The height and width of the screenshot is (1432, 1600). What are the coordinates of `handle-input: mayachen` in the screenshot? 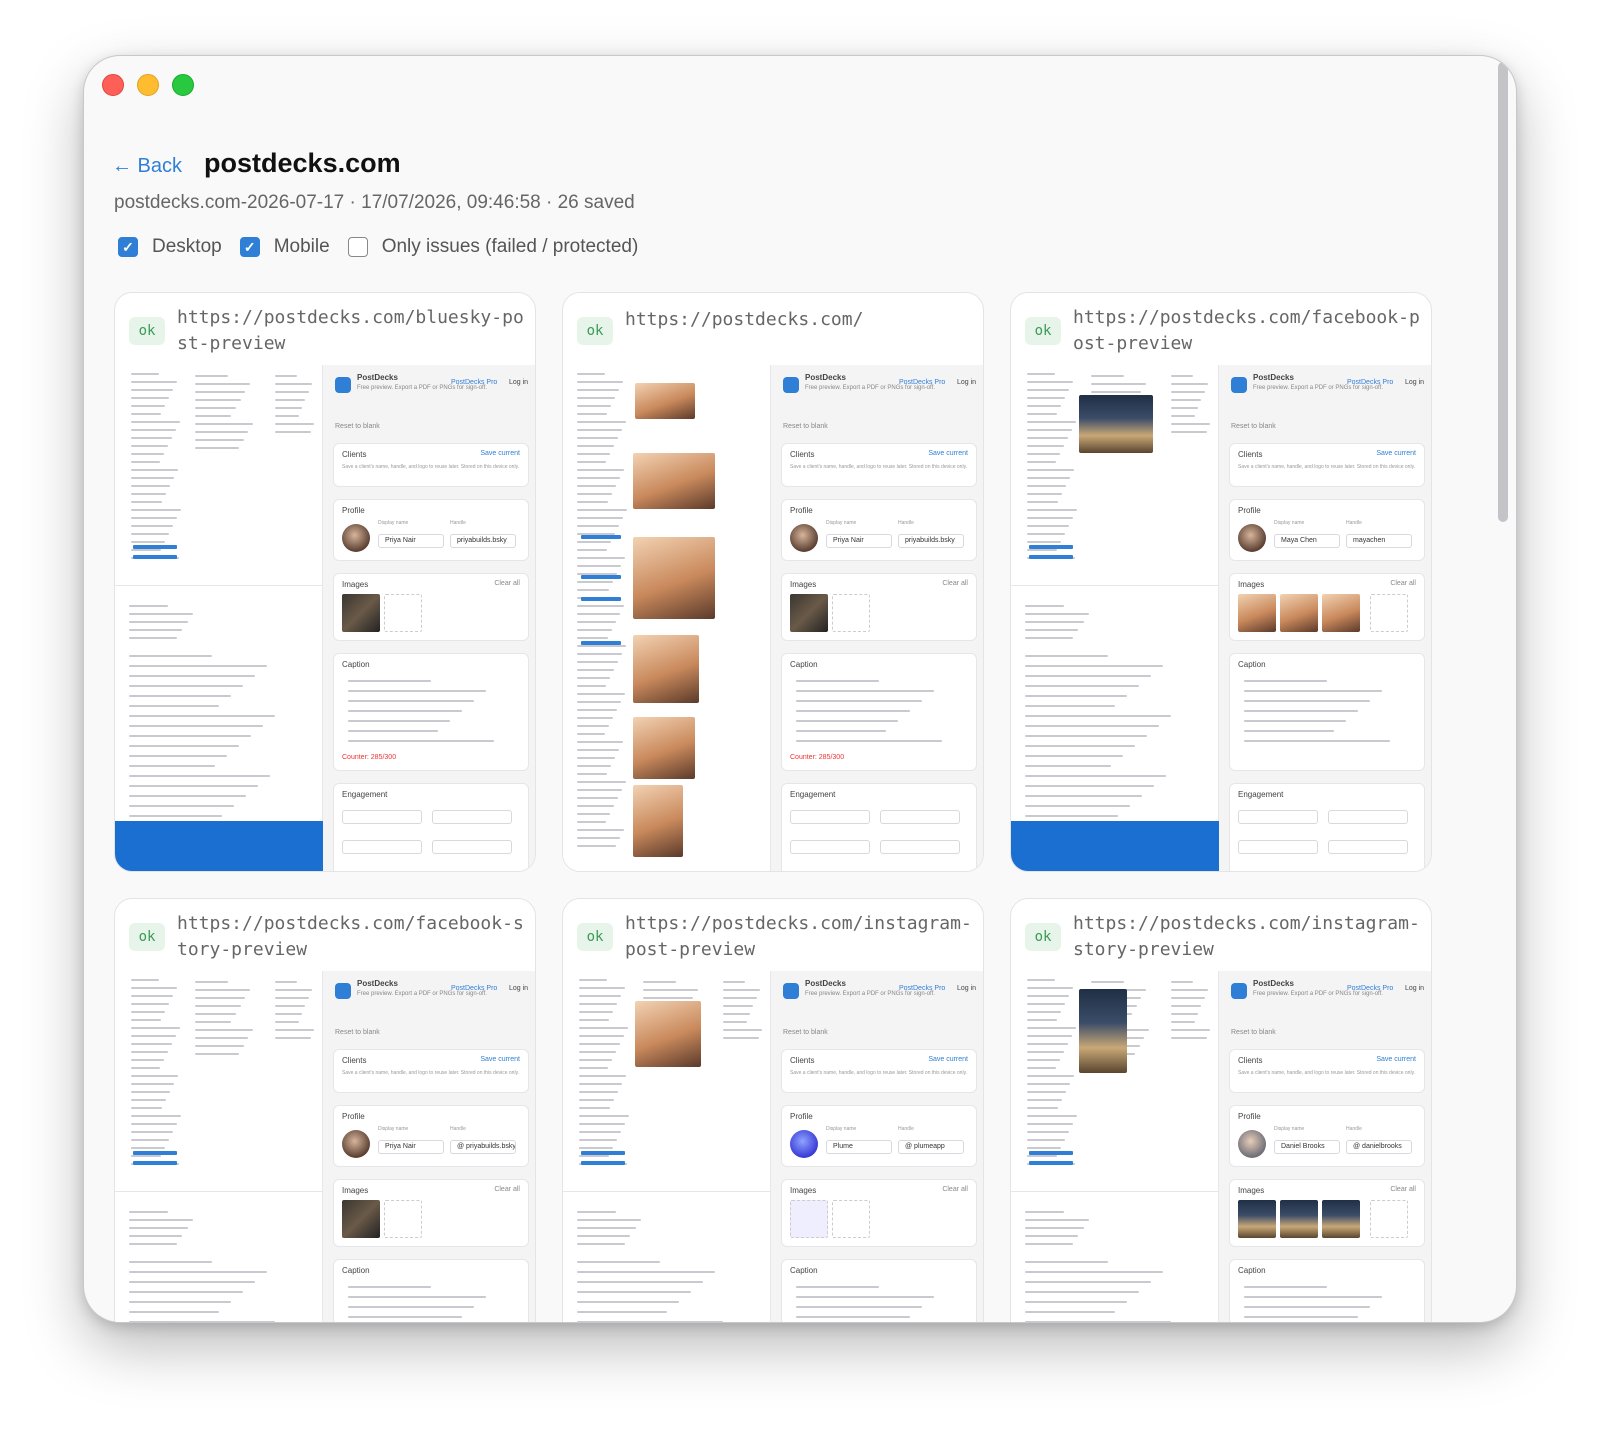 It's located at (1379, 541).